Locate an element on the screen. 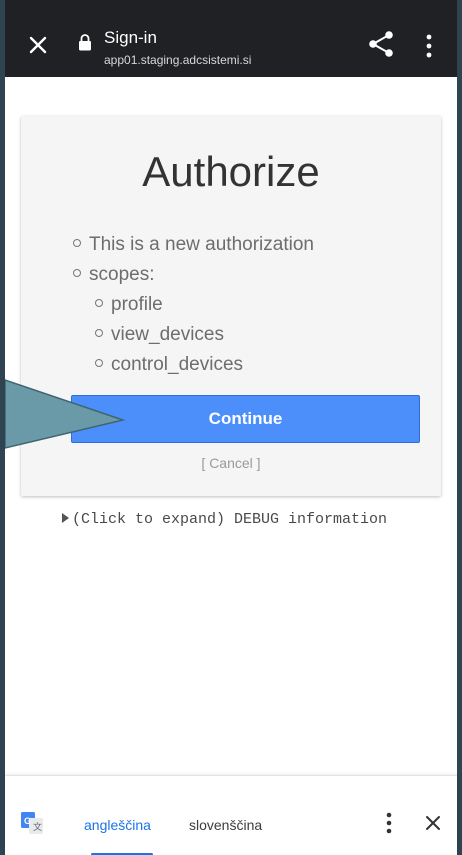 This screenshot has height=855, width=462. share-icon is located at coordinates (381, 44).